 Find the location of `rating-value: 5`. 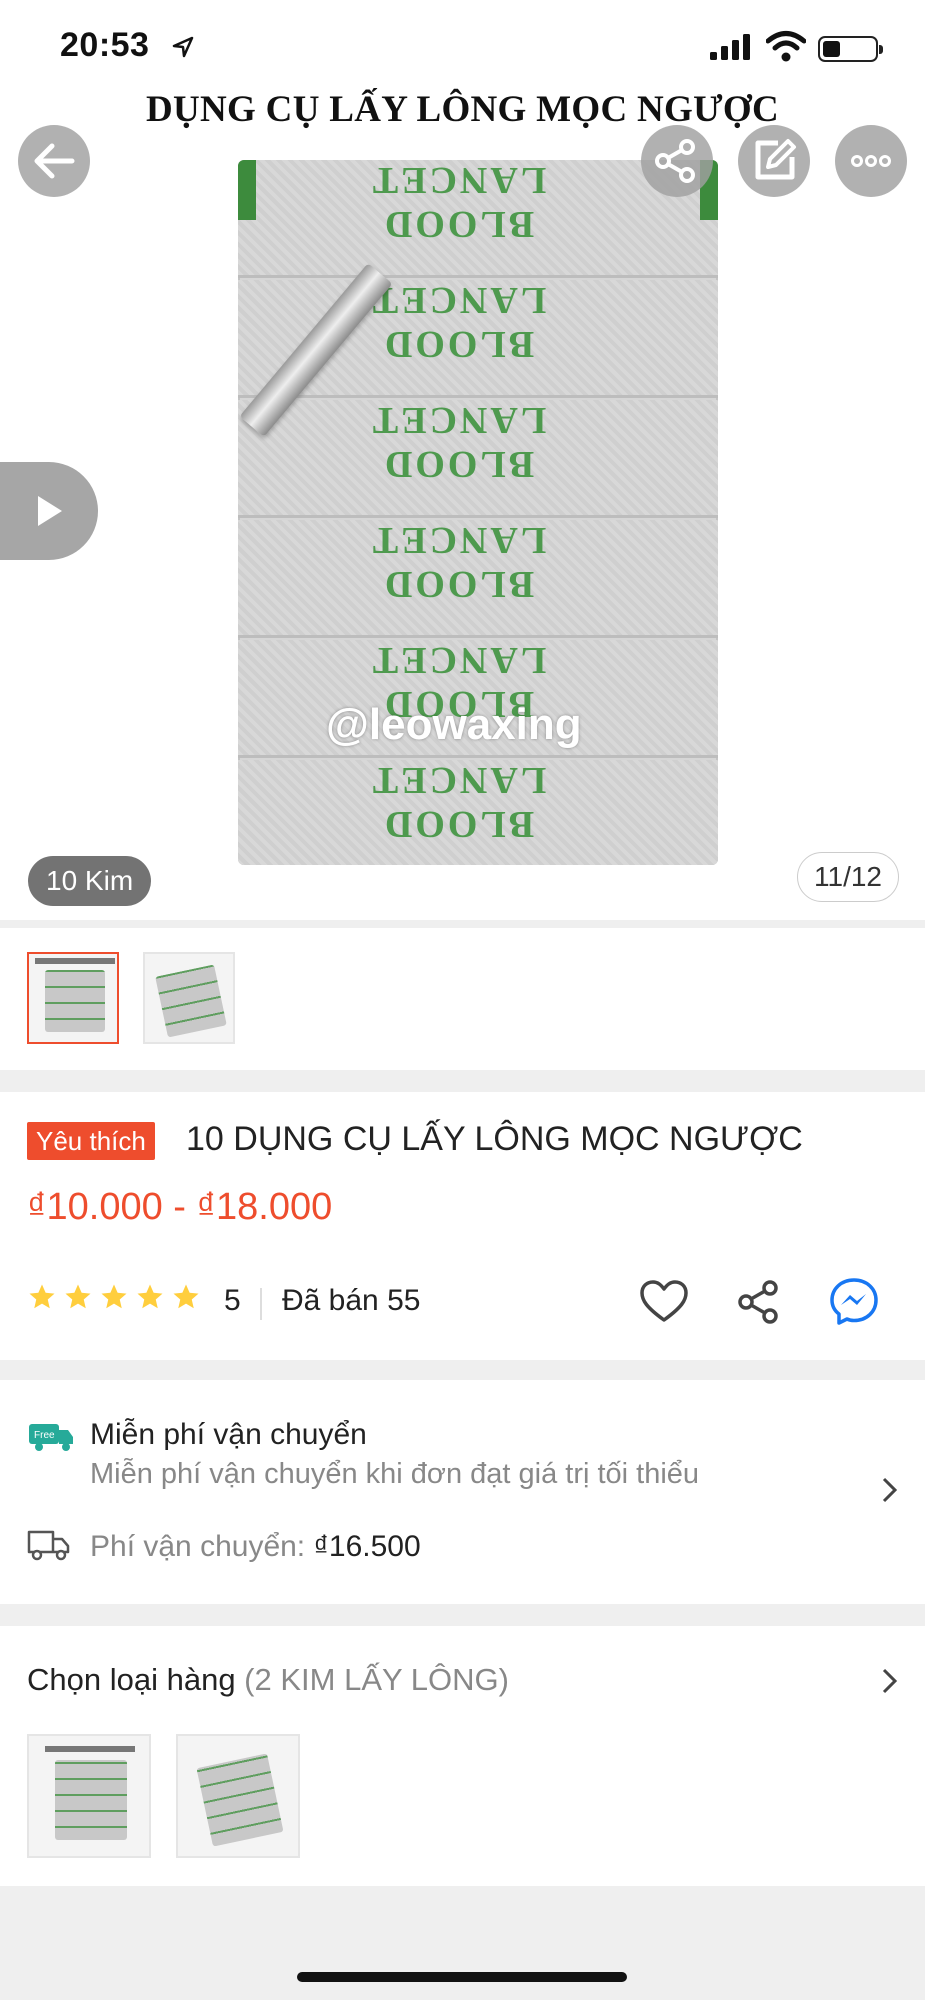

rating-value: 5 is located at coordinates (232, 1300).